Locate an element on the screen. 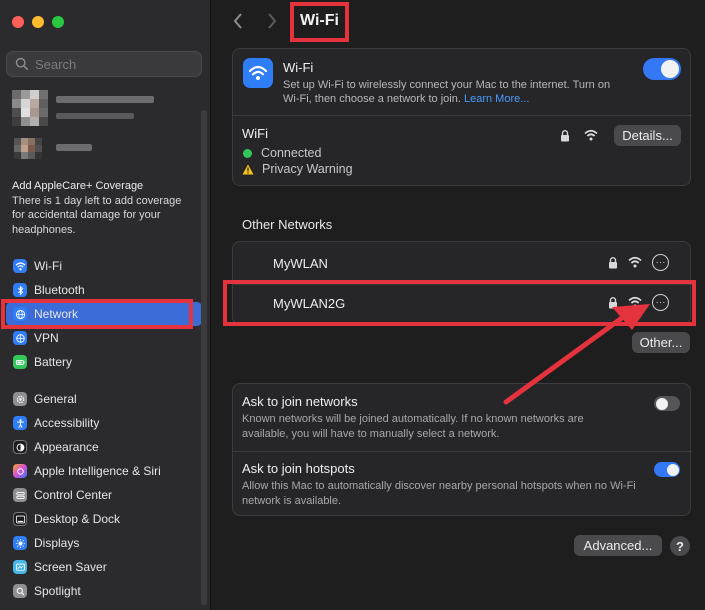 The height and width of the screenshot is (610, 705). annotation-box-network is located at coordinates (97, 314).